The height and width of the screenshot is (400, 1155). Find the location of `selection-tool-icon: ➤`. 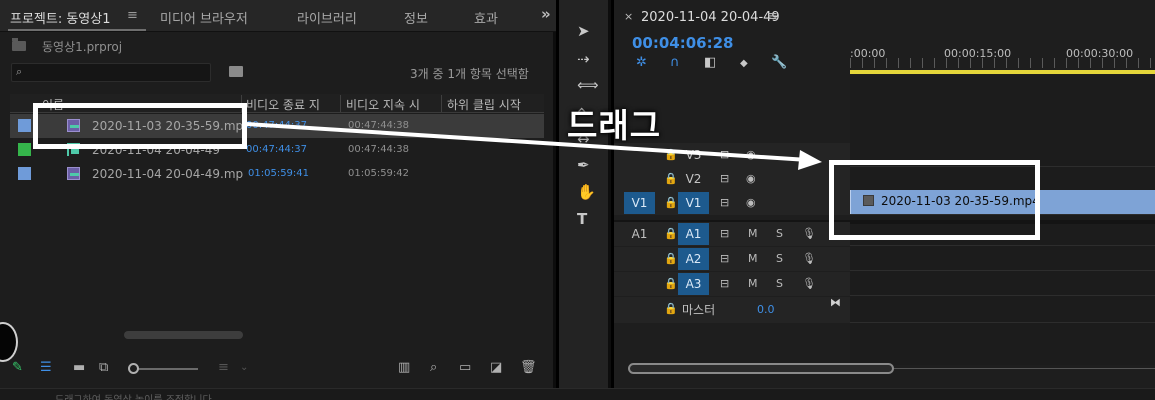

selection-tool-icon: ➤ is located at coordinates (583, 31).